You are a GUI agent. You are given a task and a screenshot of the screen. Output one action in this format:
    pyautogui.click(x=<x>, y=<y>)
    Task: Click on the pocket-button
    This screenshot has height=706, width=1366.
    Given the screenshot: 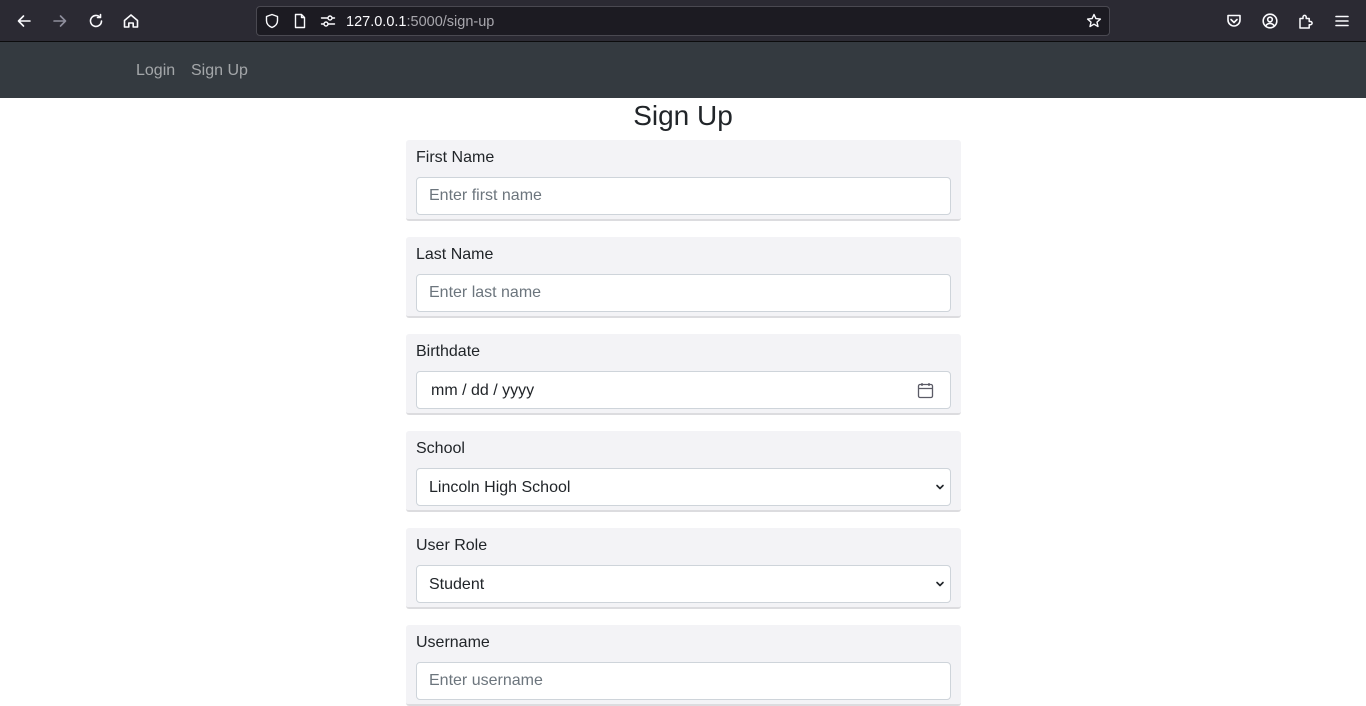 What is the action you would take?
    pyautogui.click(x=1234, y=21)
    